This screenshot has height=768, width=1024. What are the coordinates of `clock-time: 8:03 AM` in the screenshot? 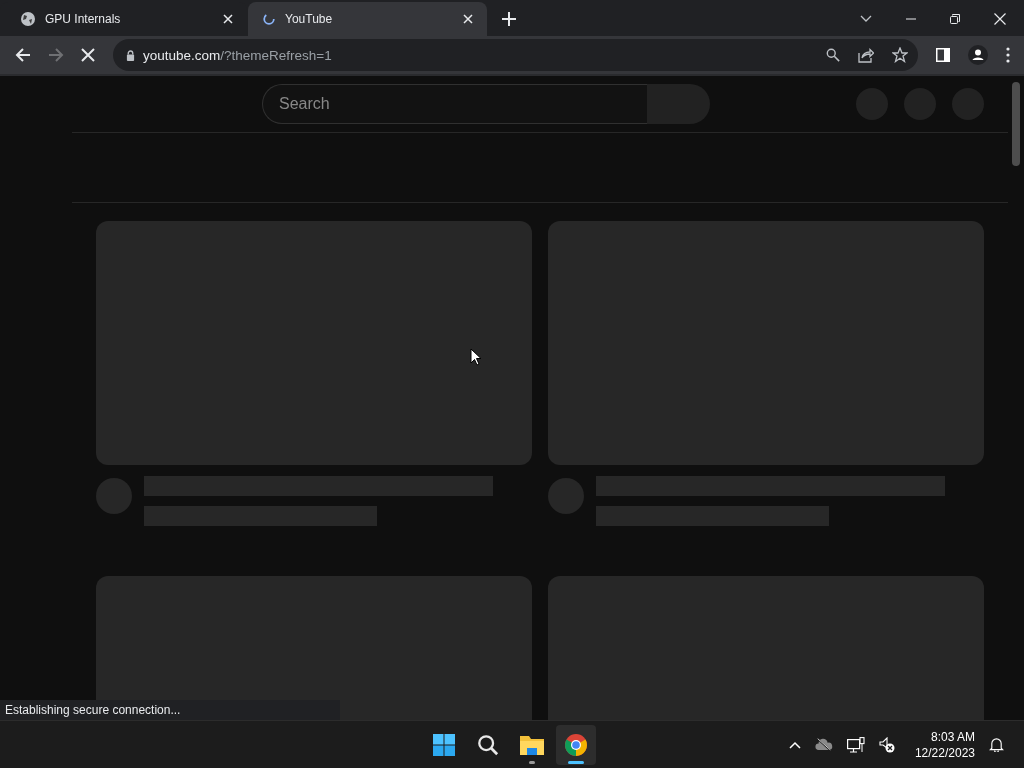 It's located at (952, 736).